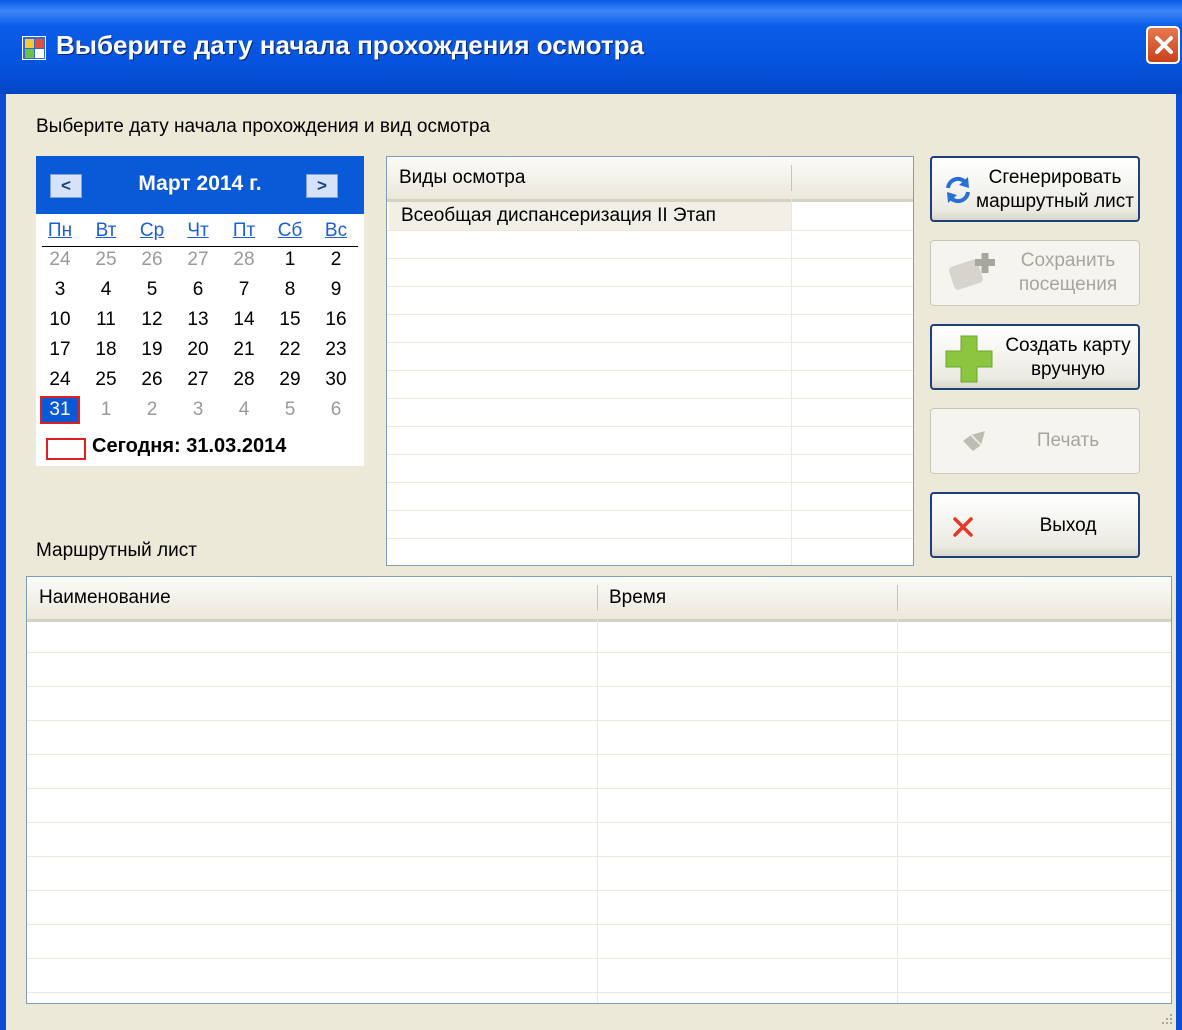  I want to click on close-button, so click(1163, 45).